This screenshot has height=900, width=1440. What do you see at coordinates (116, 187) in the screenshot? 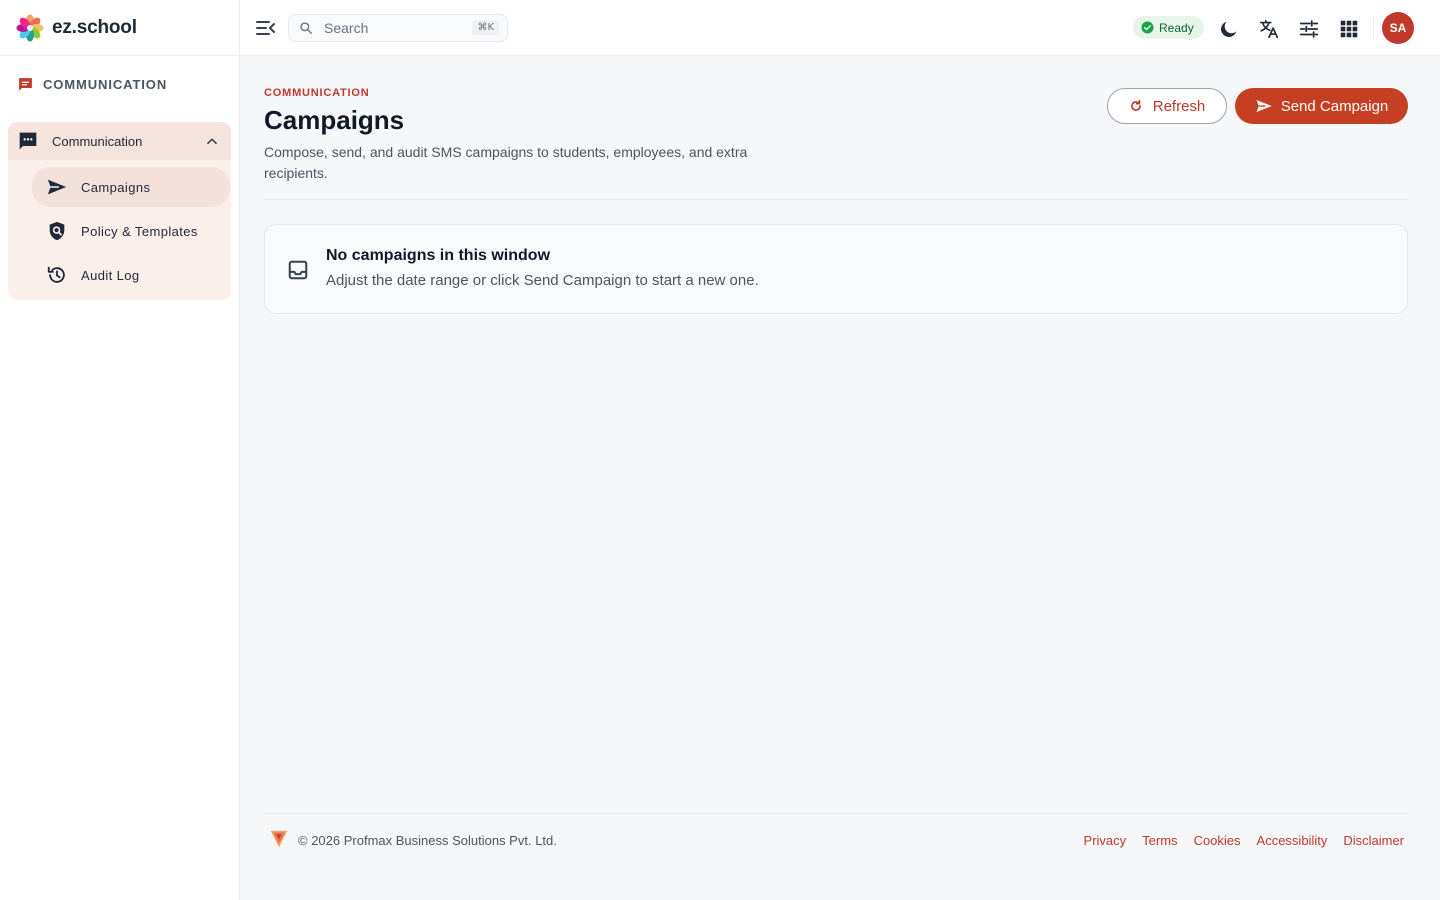
I see `sidebar-item-label: Campaigns` at bounding box center [116, 187].